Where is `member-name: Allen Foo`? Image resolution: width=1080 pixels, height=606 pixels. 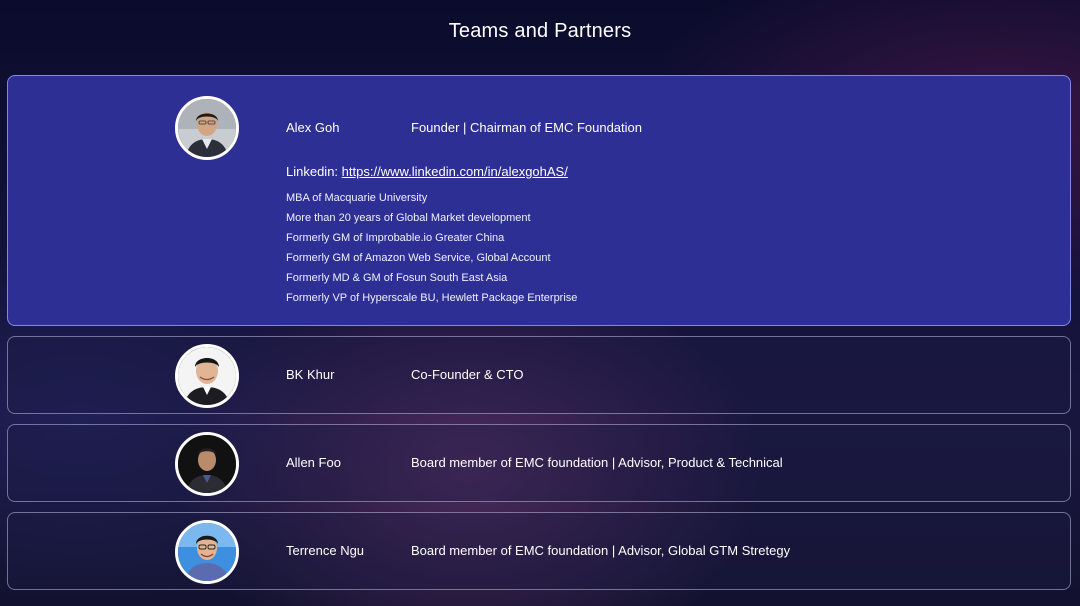
member-name: Allen Foo is located at coordinates (313, 462).